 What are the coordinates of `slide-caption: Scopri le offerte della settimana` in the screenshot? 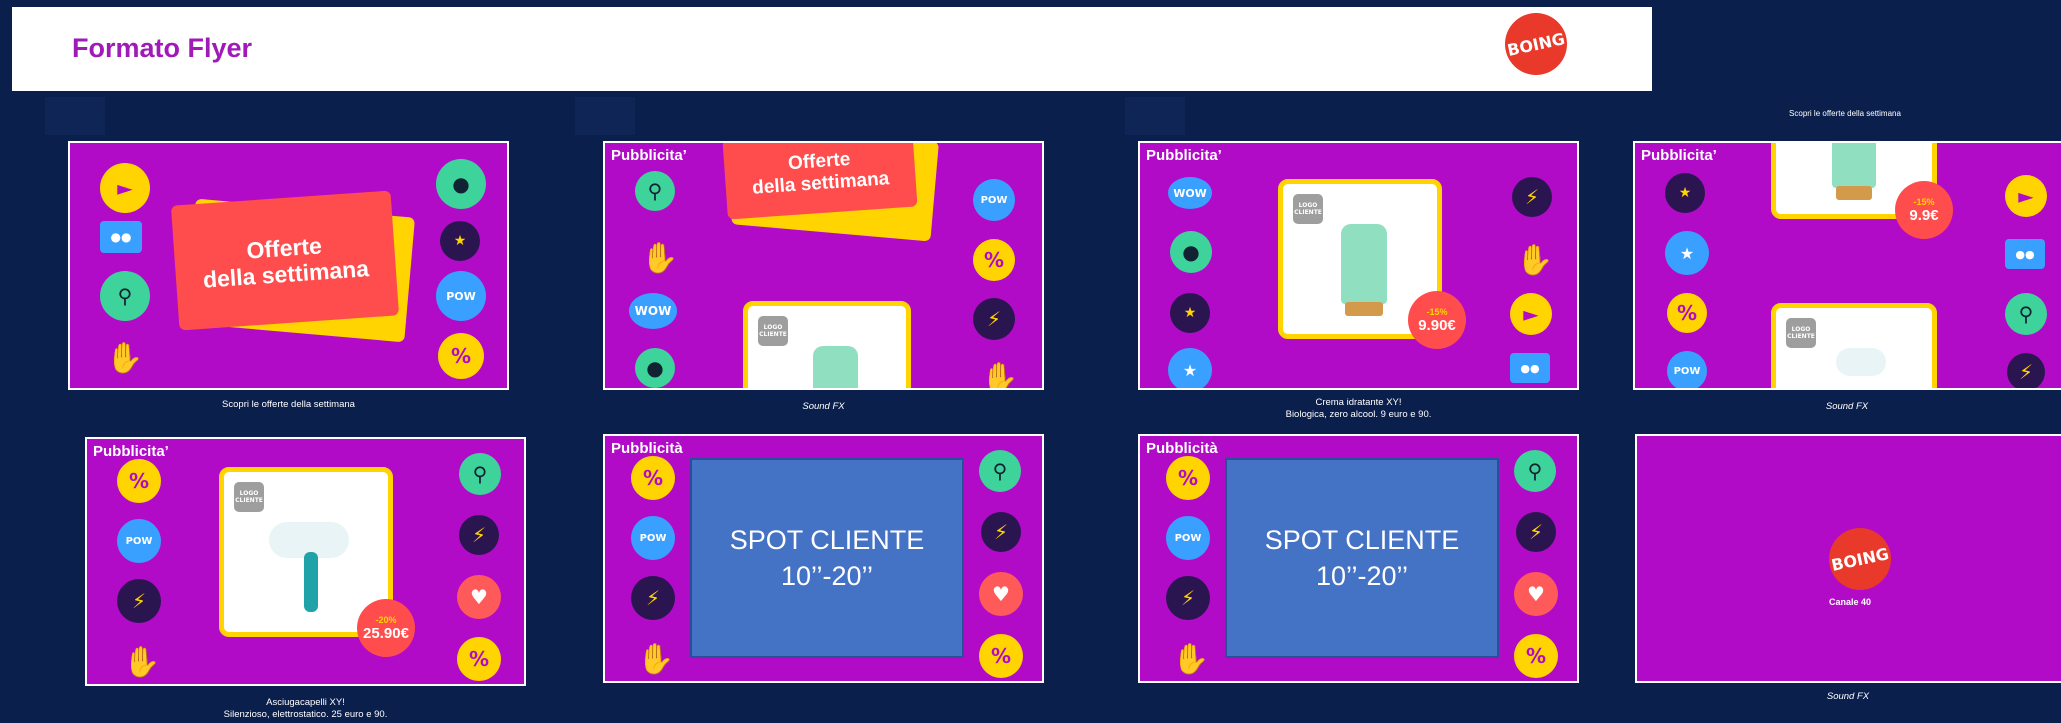 It's located at (288, 404).